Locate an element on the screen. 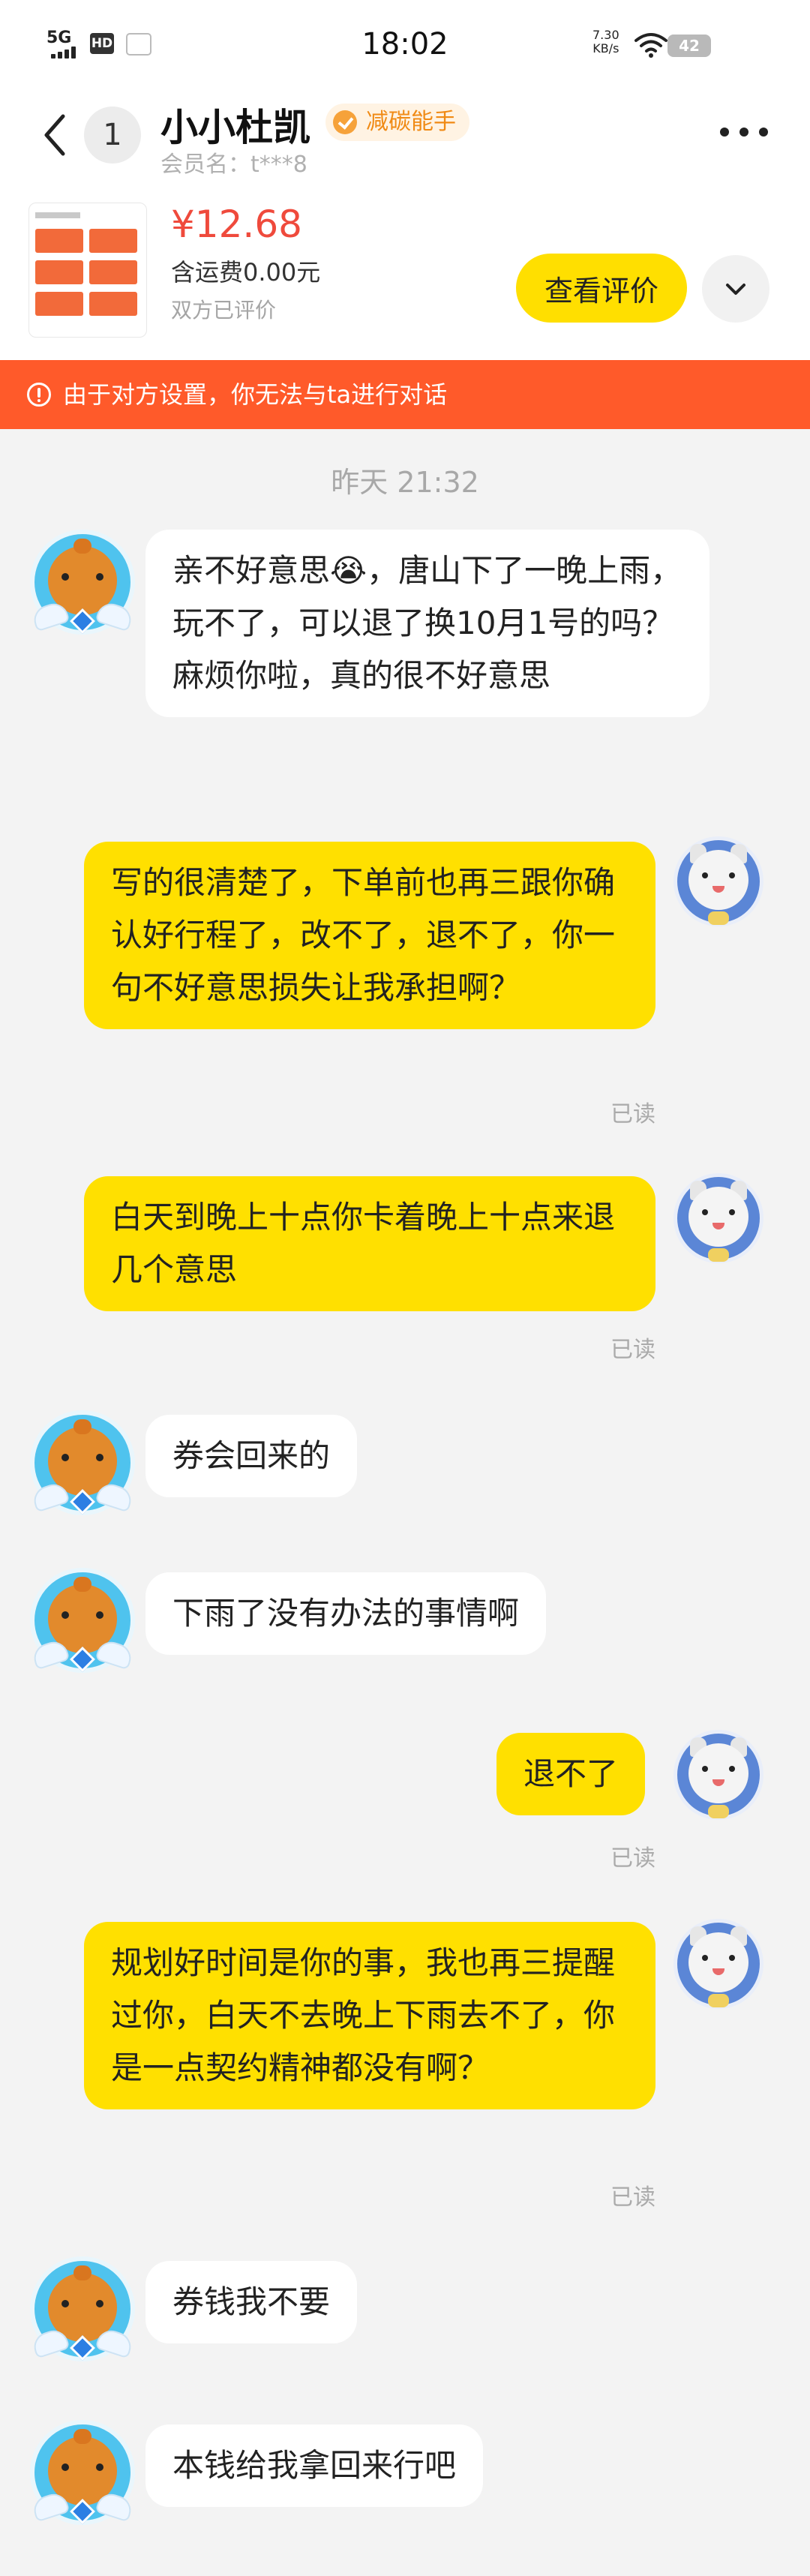 This screenshot has width=810, height=2576. battery-icon: 42 is located at coordinates (689, 46).